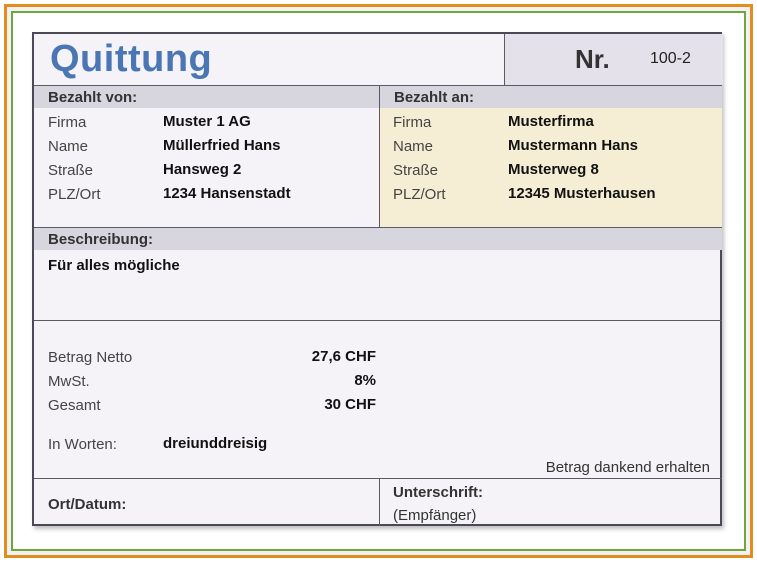  Describe the element at coordinates (82, 444) in the screenshot. I see `amount-words-label: In Worten:` at that location.